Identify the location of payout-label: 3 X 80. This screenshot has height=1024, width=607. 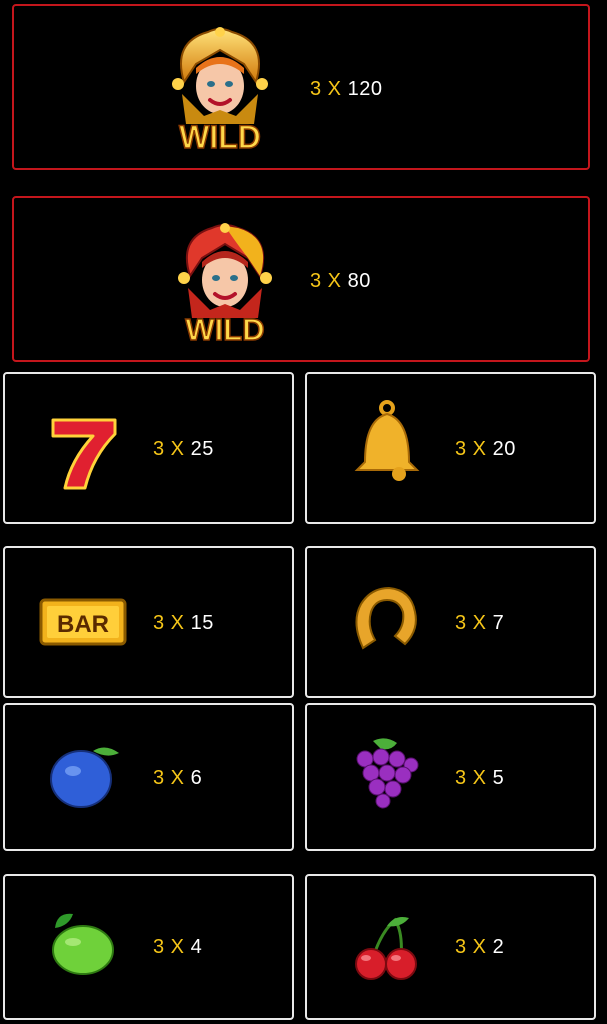
(340, 281).